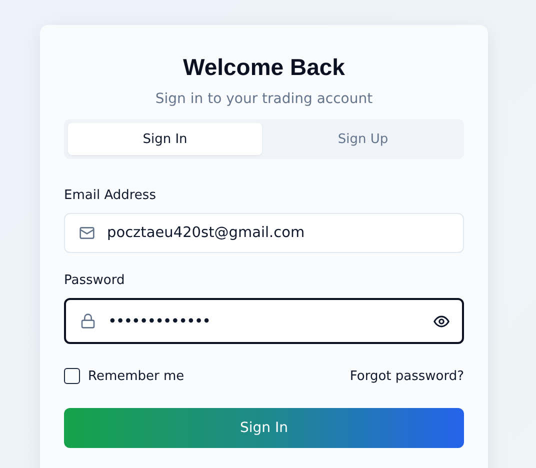 The image size is (536, 468). I want to click on mail-icon, so click(87, 233).